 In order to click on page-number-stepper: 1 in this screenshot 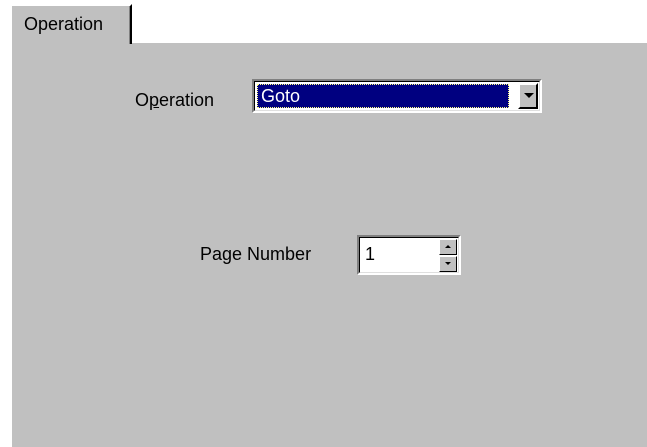, I will do `click(409, 255)`.